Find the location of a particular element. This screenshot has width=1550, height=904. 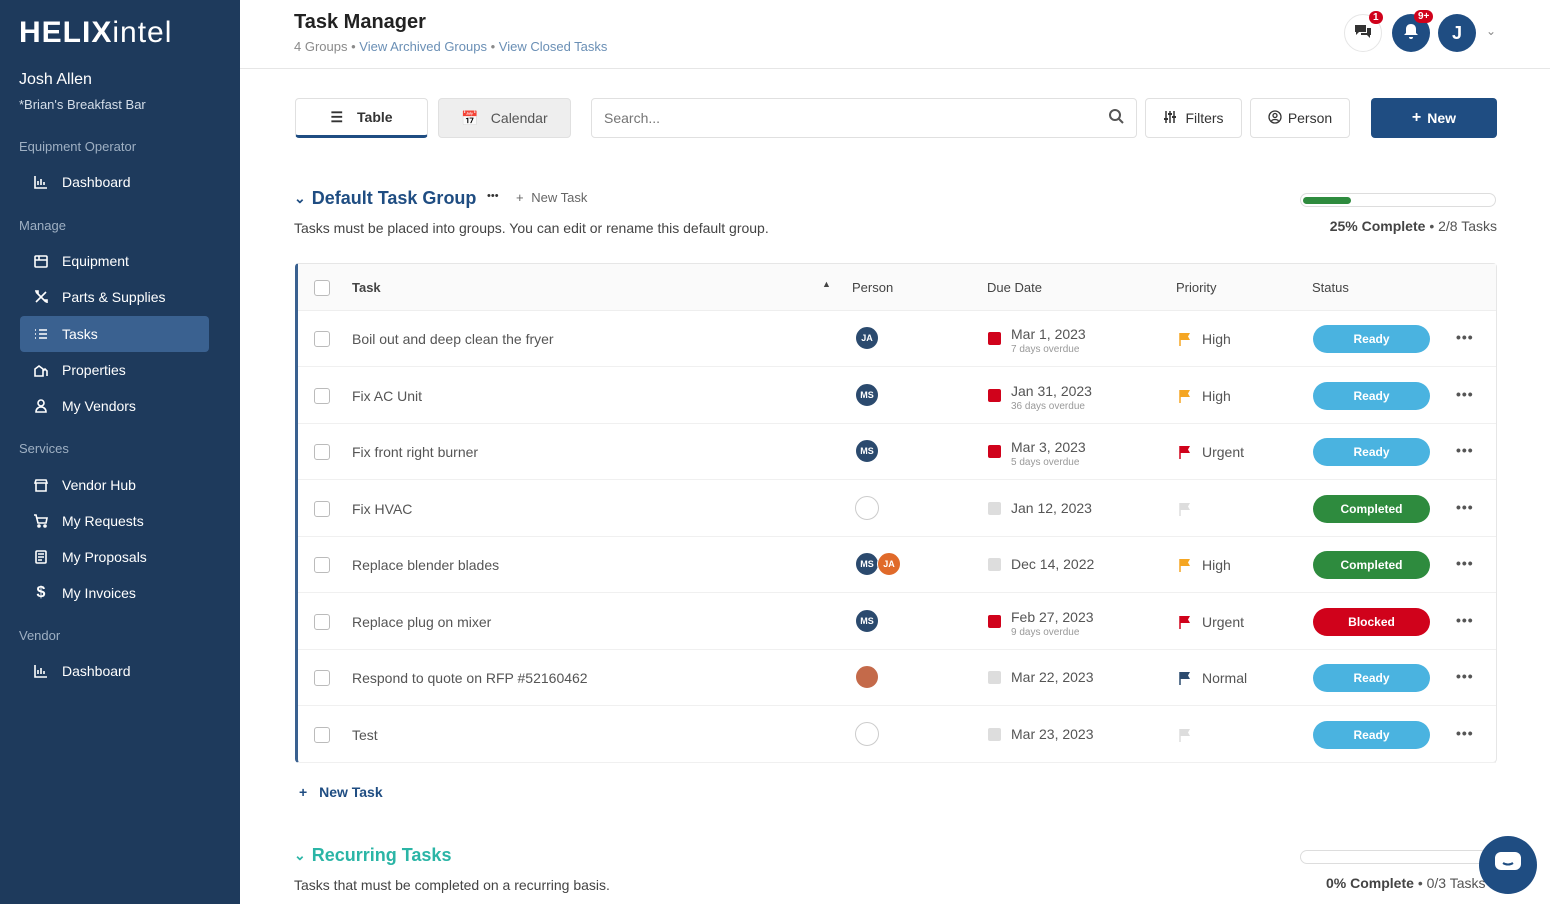

messages-button: 1 is located at coordinates (1363, 31).